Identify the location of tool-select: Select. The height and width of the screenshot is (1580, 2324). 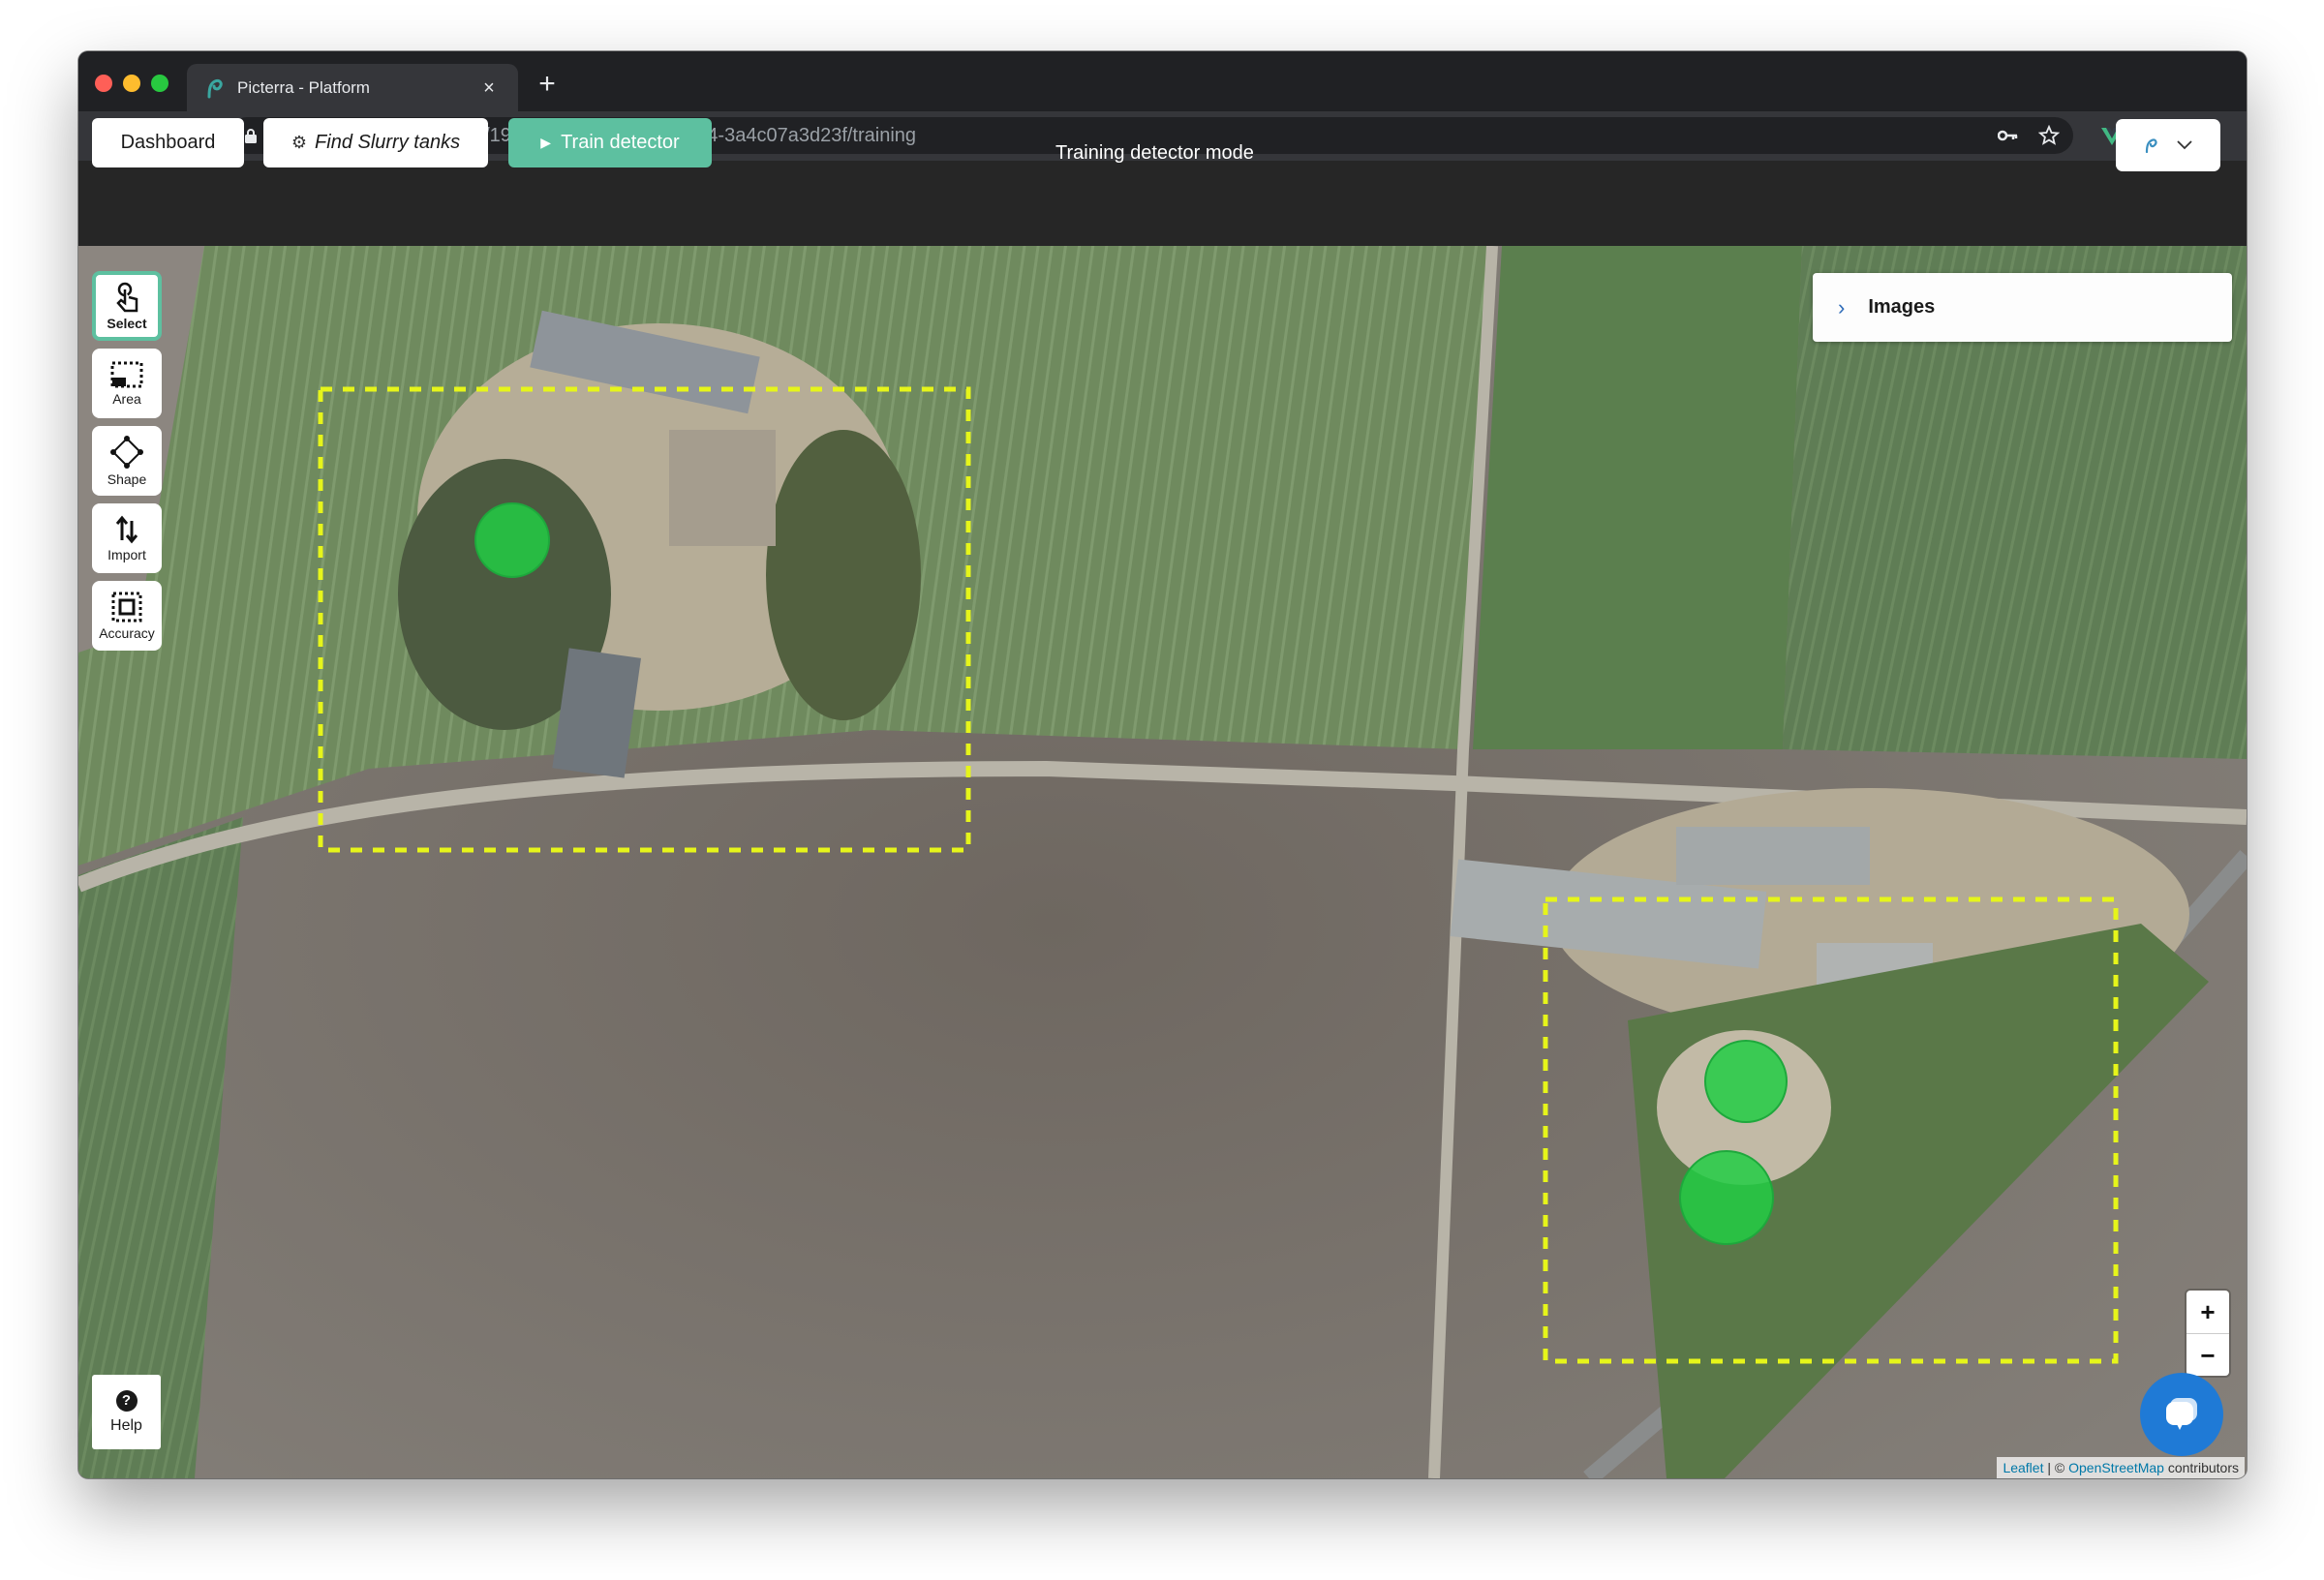
(127, 306).